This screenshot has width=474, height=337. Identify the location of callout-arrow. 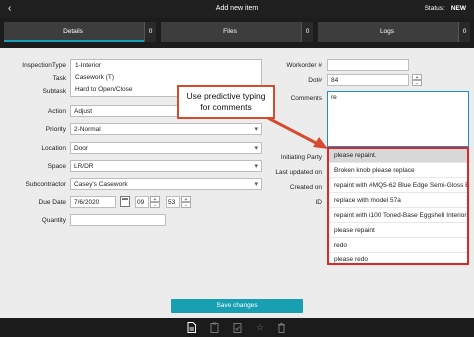
(297, 132).